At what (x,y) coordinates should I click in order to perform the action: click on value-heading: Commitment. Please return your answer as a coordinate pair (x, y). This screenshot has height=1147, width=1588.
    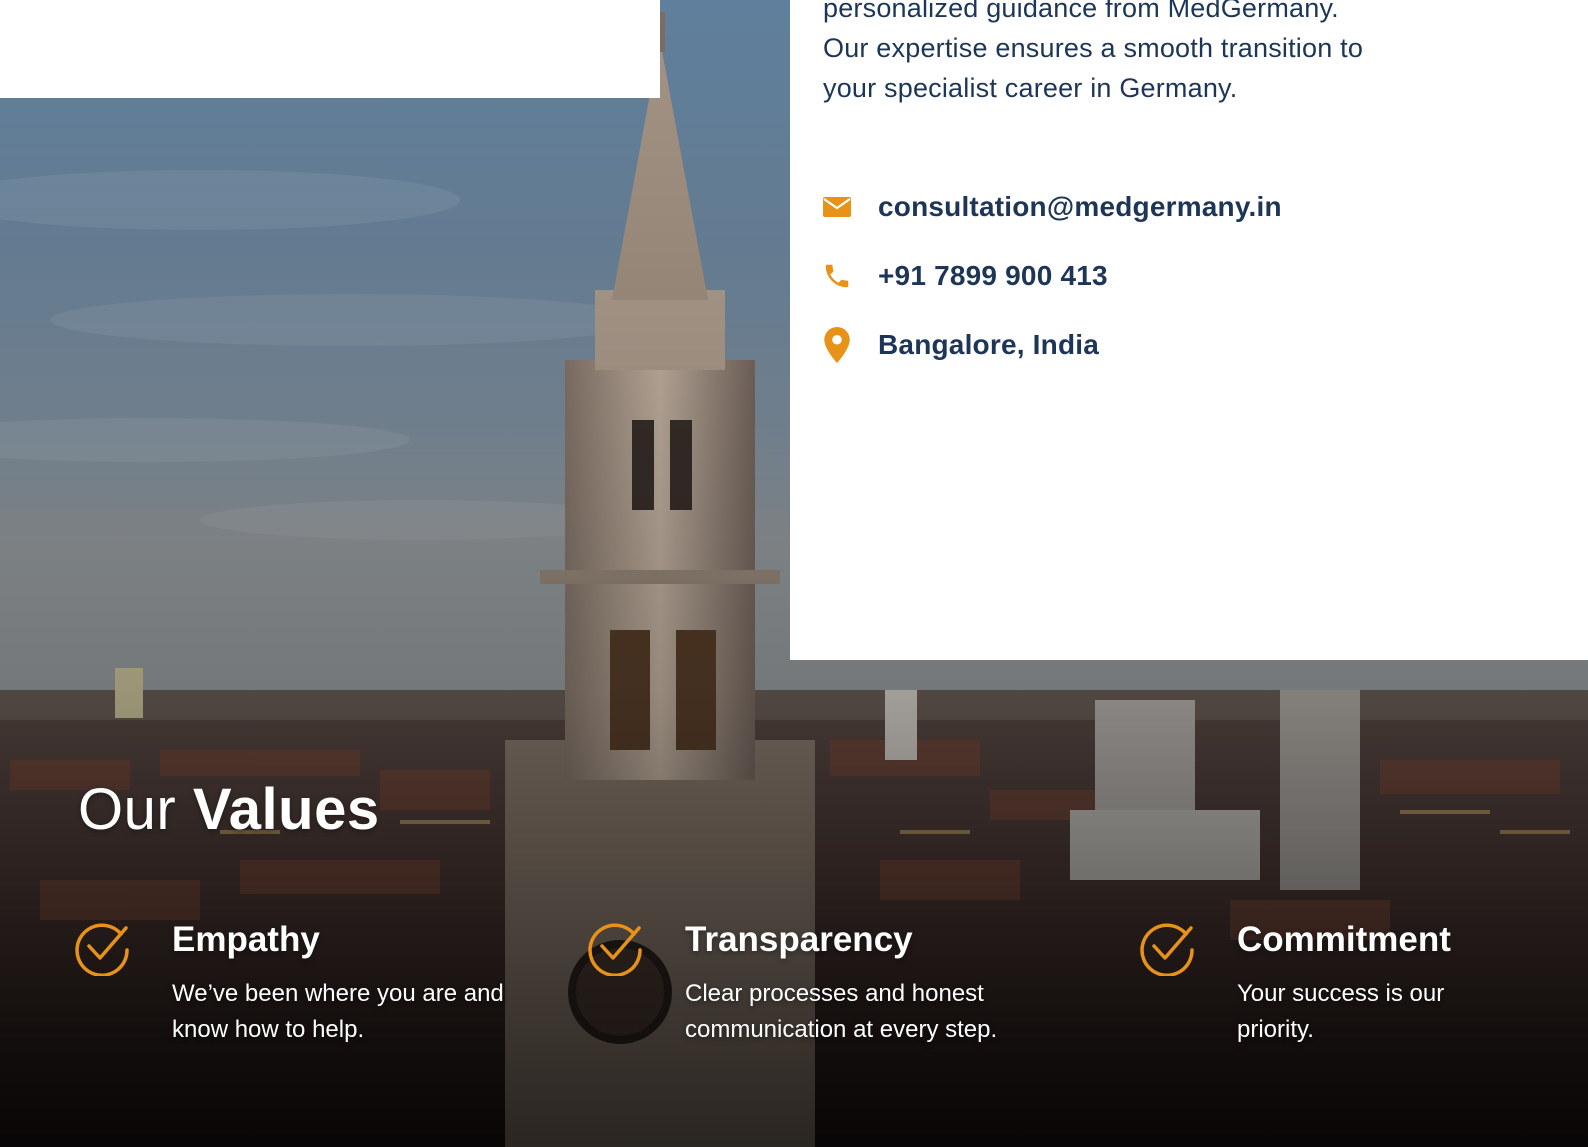
    Looking at the image, I should click on (1344, 939).